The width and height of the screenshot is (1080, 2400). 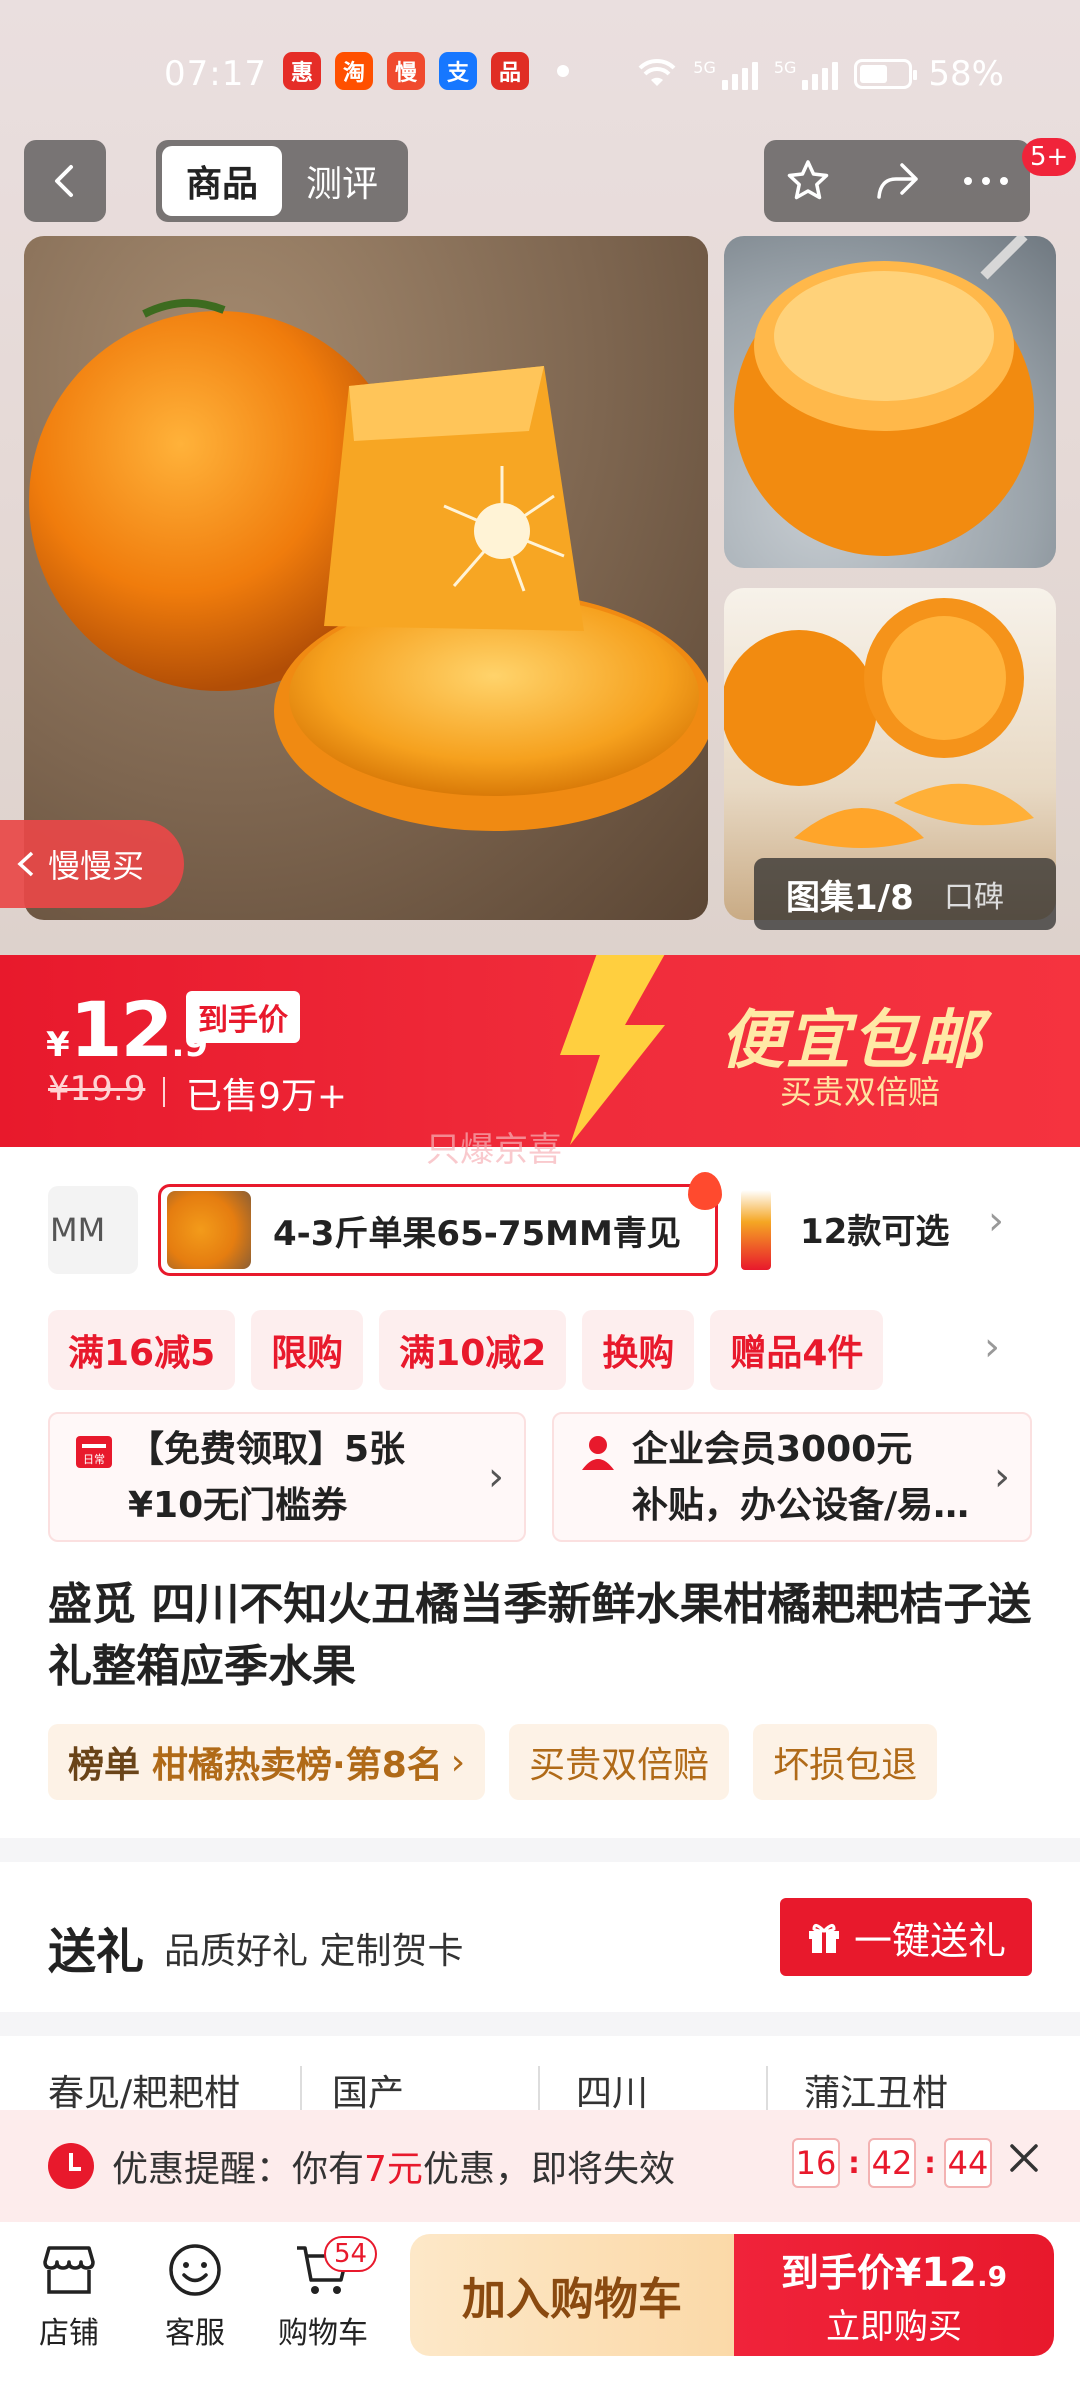 I want to click on timer-minutes: 42, so click(x=892, y=2163).